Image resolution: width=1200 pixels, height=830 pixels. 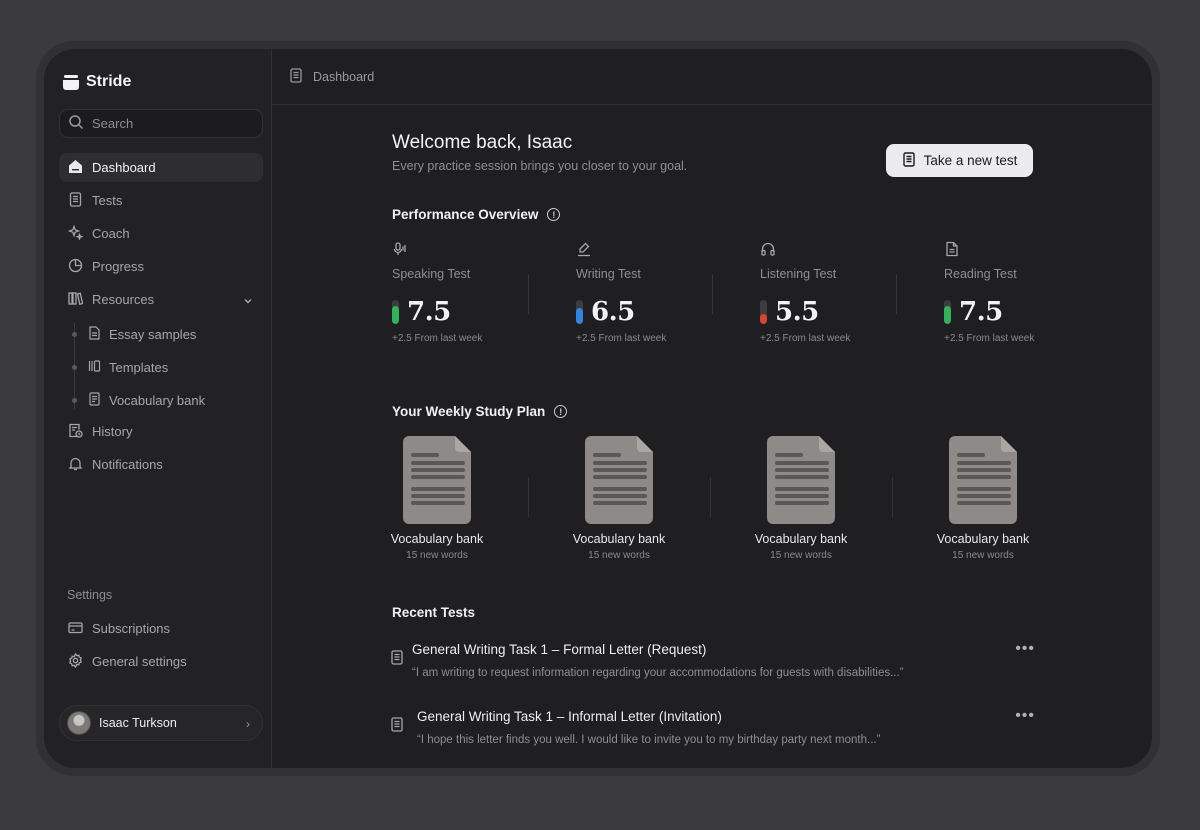 I want to click on sidebar-item-coach: Coach, so click(x=161, y=233).